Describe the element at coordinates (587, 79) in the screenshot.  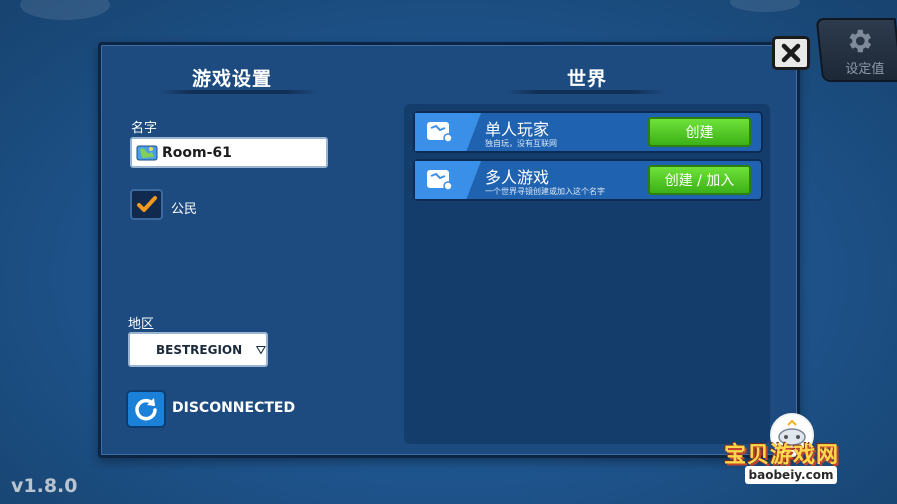
I see `world-title: 世界` at that location.